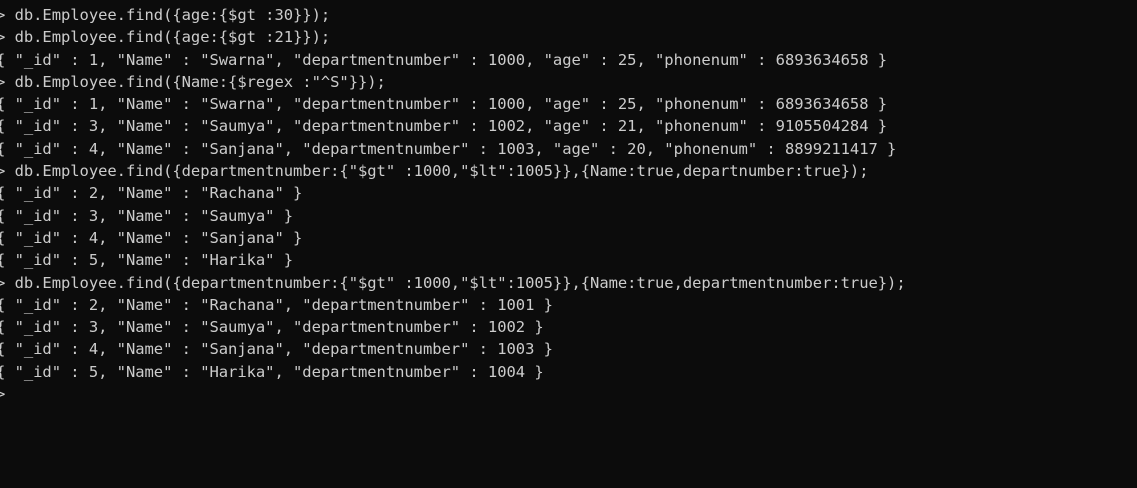 The height and width of the screenshot is (488, 1137). Describe the element at coordinates (165, 37) in the screenshot. I see `command-line: > db.Employee.find({age:{$gt :21}});` at that location.